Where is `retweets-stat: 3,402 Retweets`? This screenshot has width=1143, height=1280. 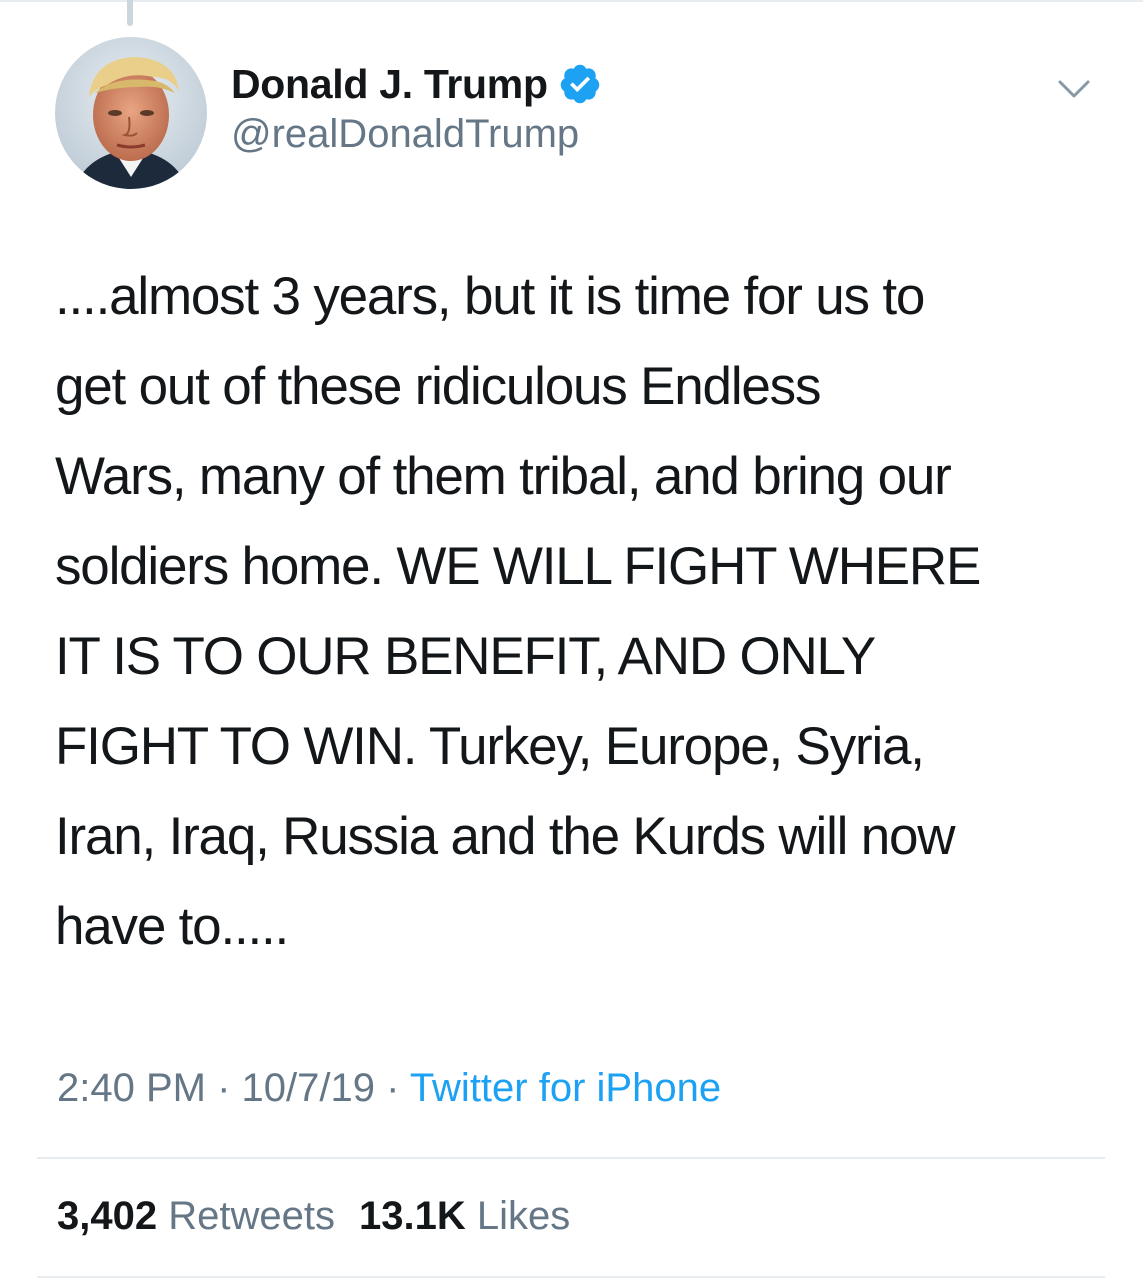
retweets-stat: 3,402 Retweets is located at coordinates (196, 1216).